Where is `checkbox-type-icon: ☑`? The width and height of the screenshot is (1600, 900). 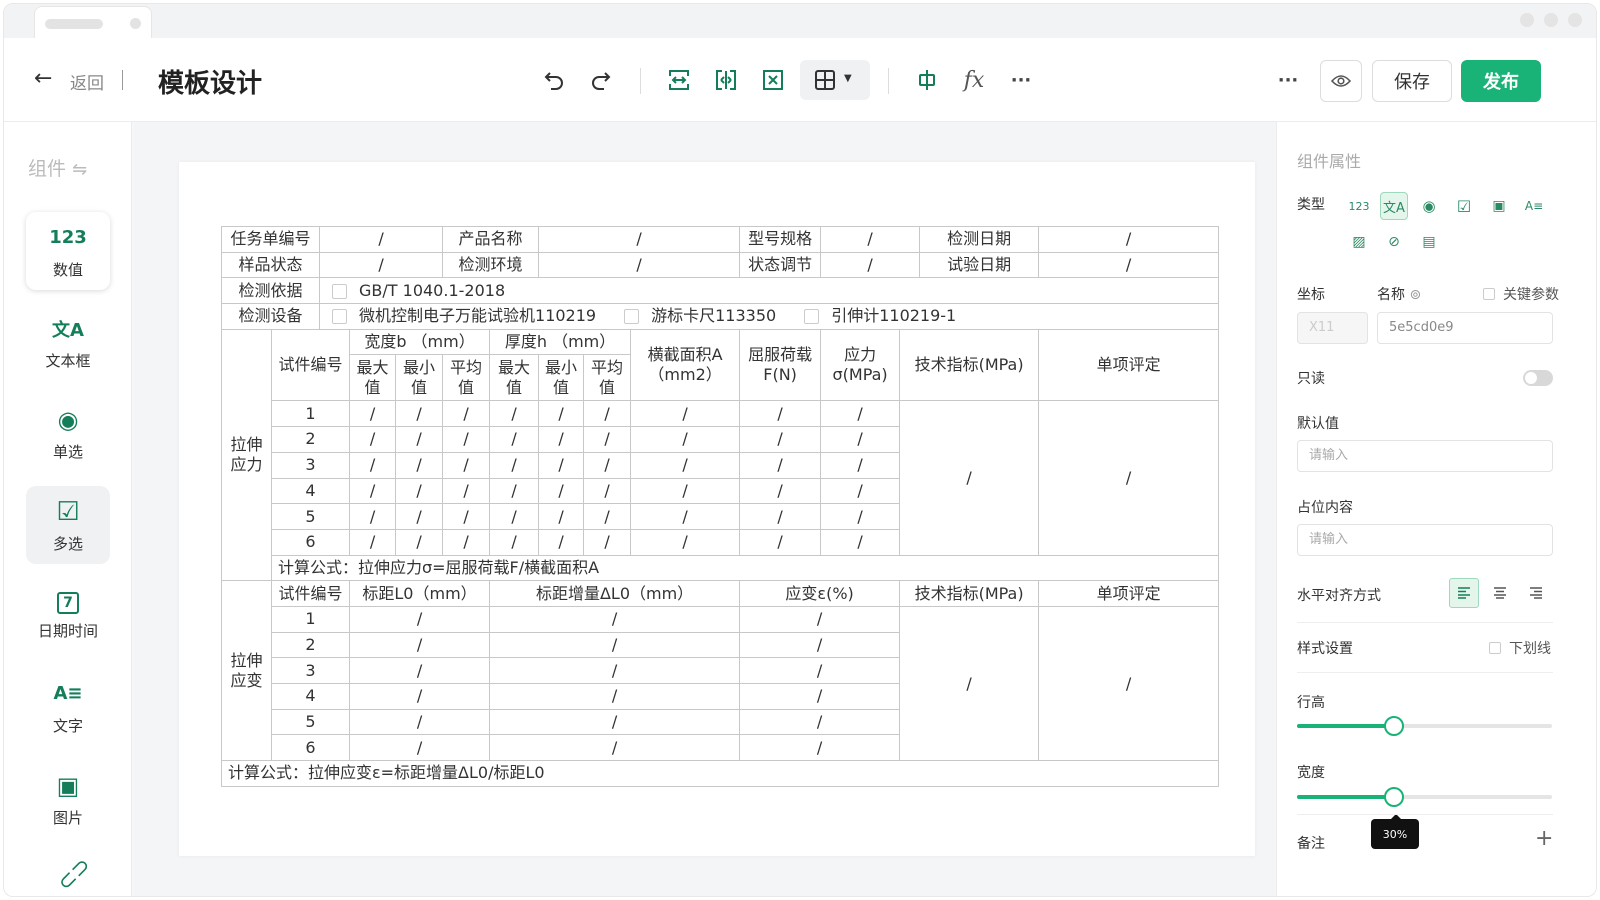 checkbox-type-icon: ☑ is located at coordinates (1464, 206).